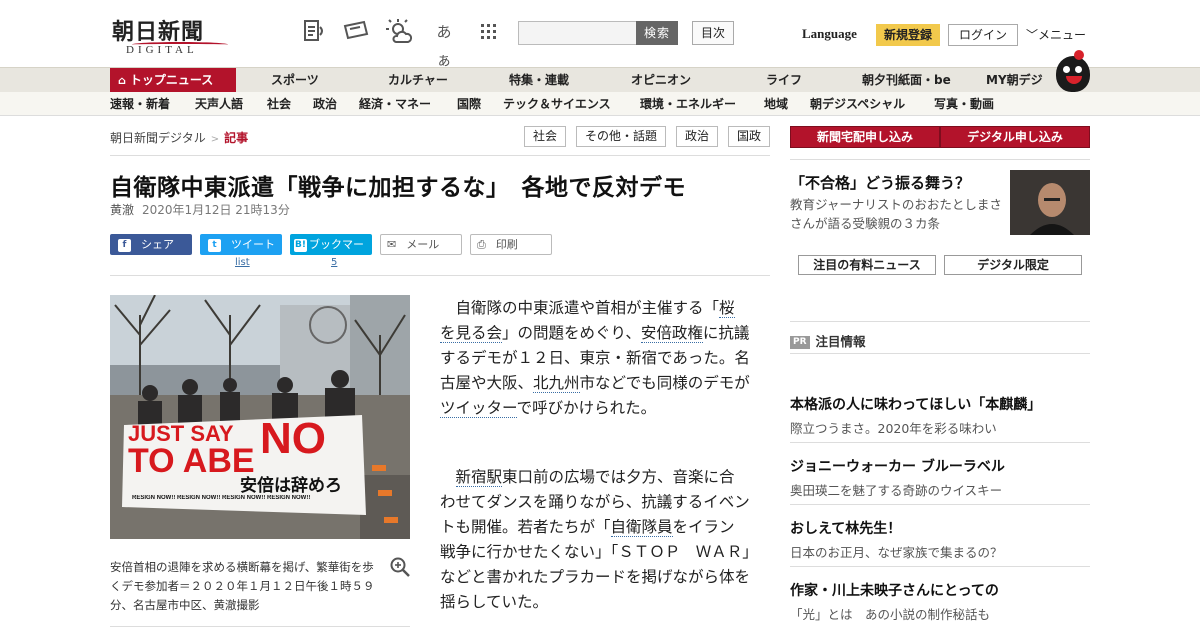 This screenshot has height=630, width=1200. What do you see at coordinates (1050, 202) in the screenshot?
I see `feature-thumbnail` at bounding box center [1050, 202].